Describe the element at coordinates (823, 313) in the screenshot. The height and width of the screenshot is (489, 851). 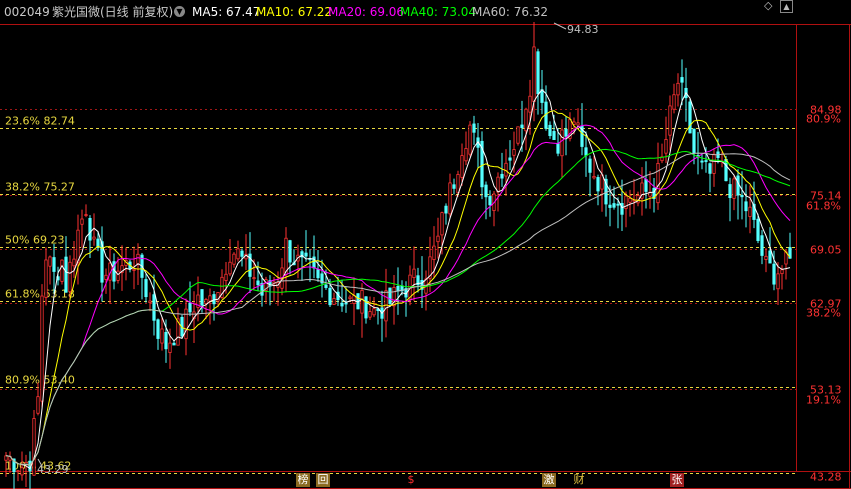
I see `pct-tick-label: 38.2%` at that location.